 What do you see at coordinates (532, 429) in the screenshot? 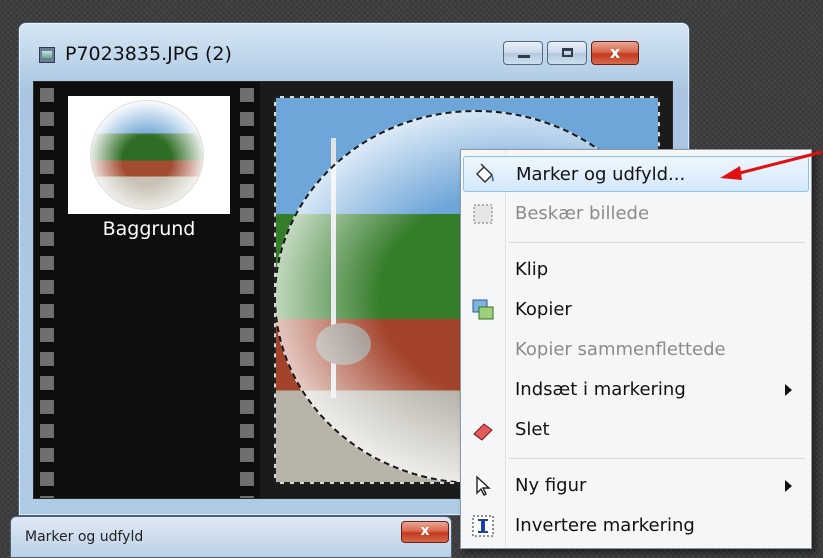
I see `menu-item-label: Slet` at bounding box center [532, 429].